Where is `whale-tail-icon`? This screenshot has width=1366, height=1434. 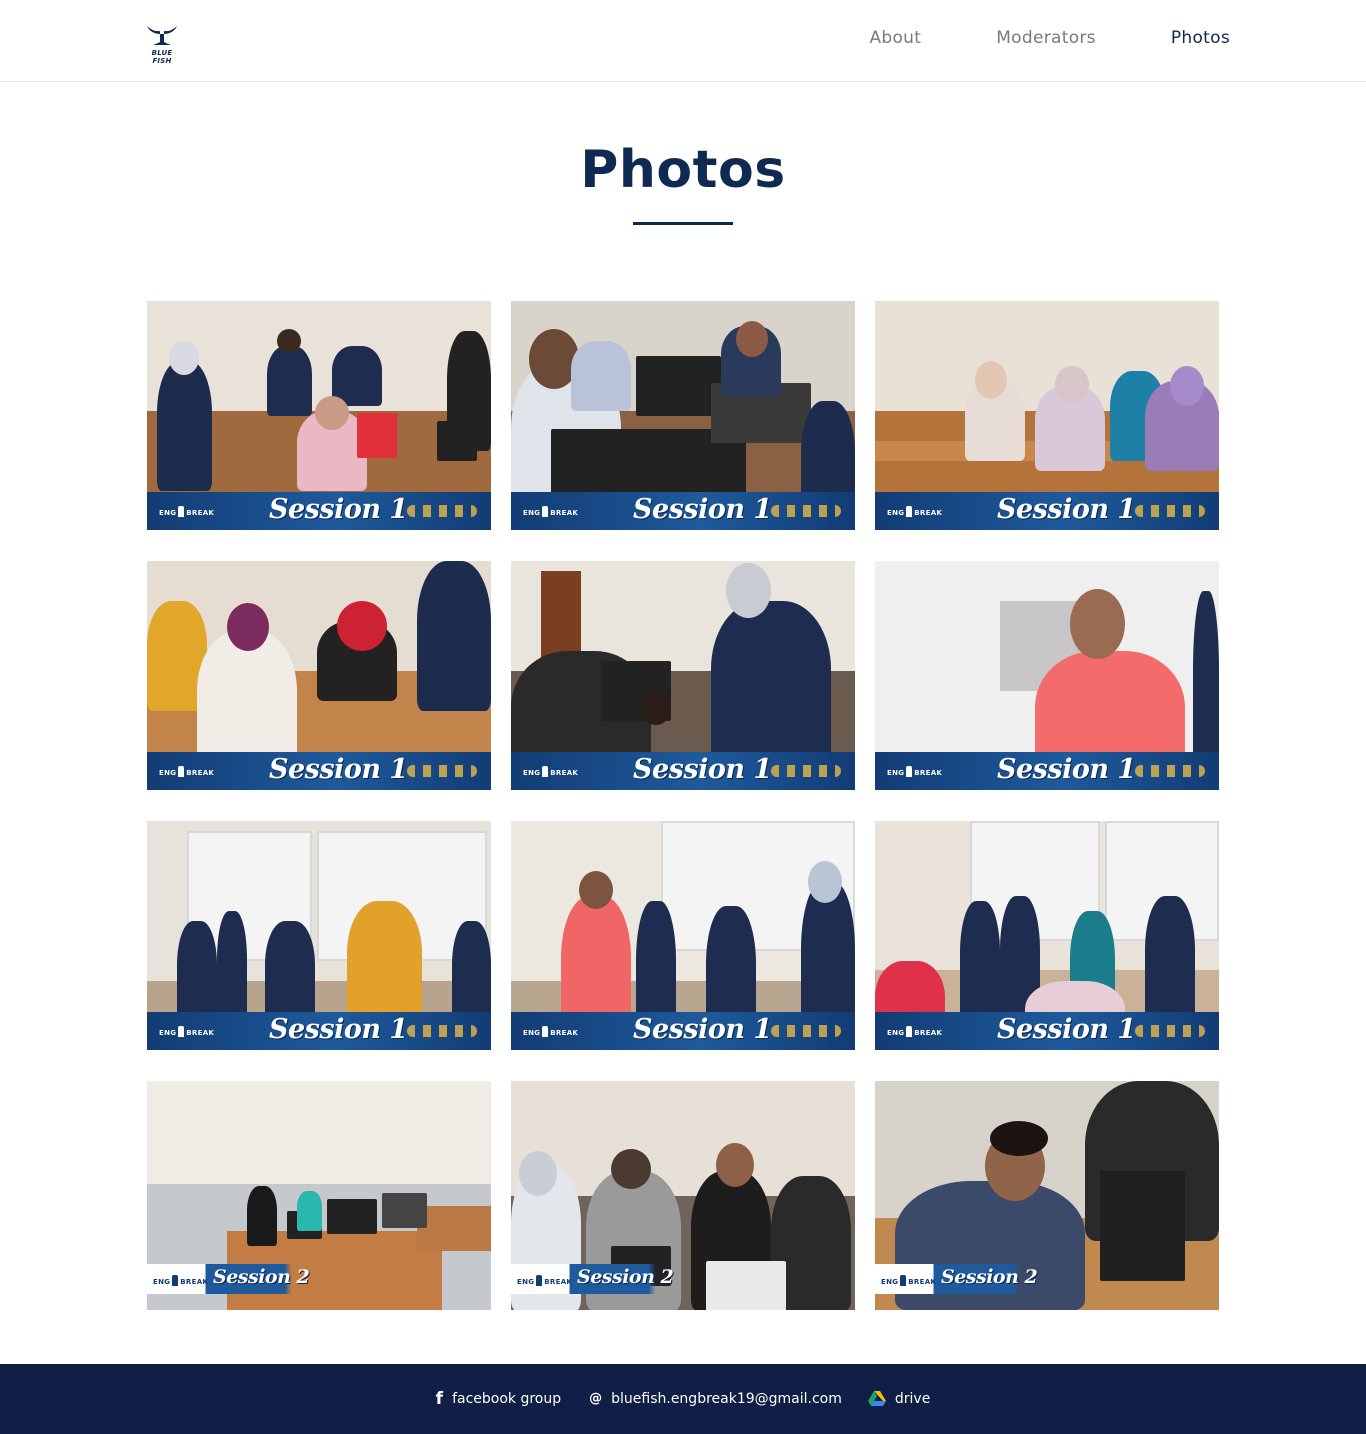
whale-tail-icon is located at coordinates (162, 35).